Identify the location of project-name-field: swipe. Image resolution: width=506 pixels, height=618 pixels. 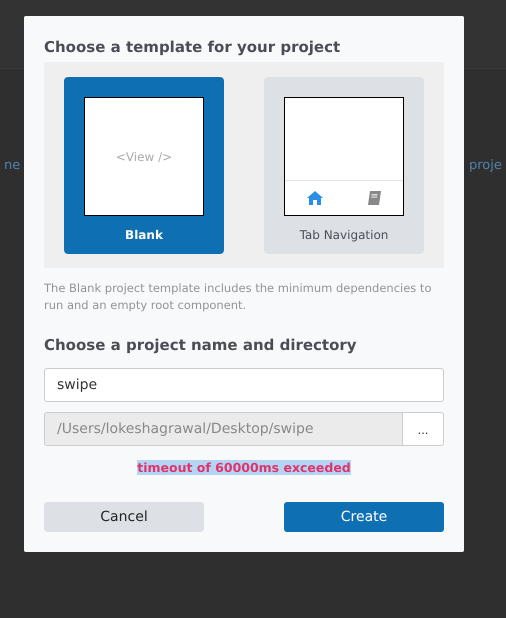
(244, 385).